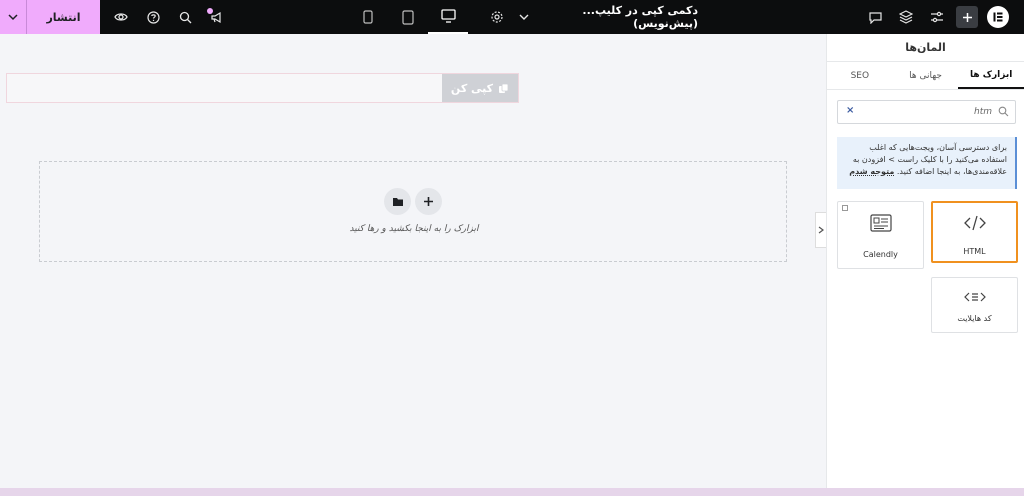  I want to click on preview-button, so click(121, 17).